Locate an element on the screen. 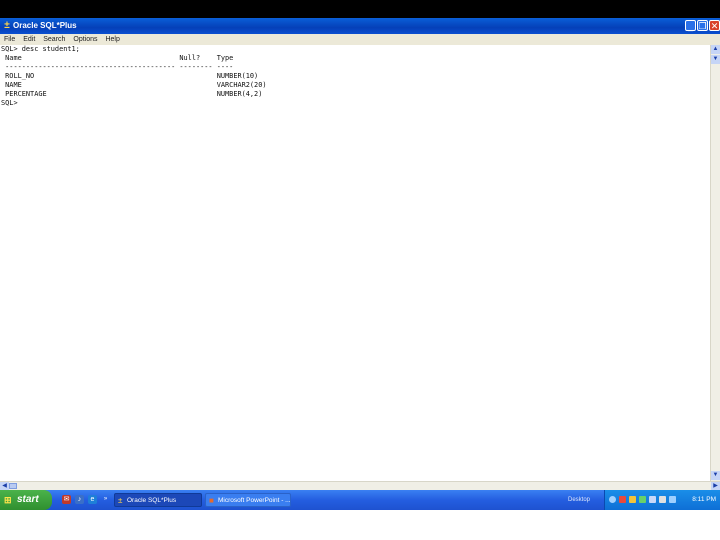 The height and width of the screenshot is (540, 720). taskbar-button-sqlplus: ± Oracle SQL*Plus is located at coordinates (158, 500).